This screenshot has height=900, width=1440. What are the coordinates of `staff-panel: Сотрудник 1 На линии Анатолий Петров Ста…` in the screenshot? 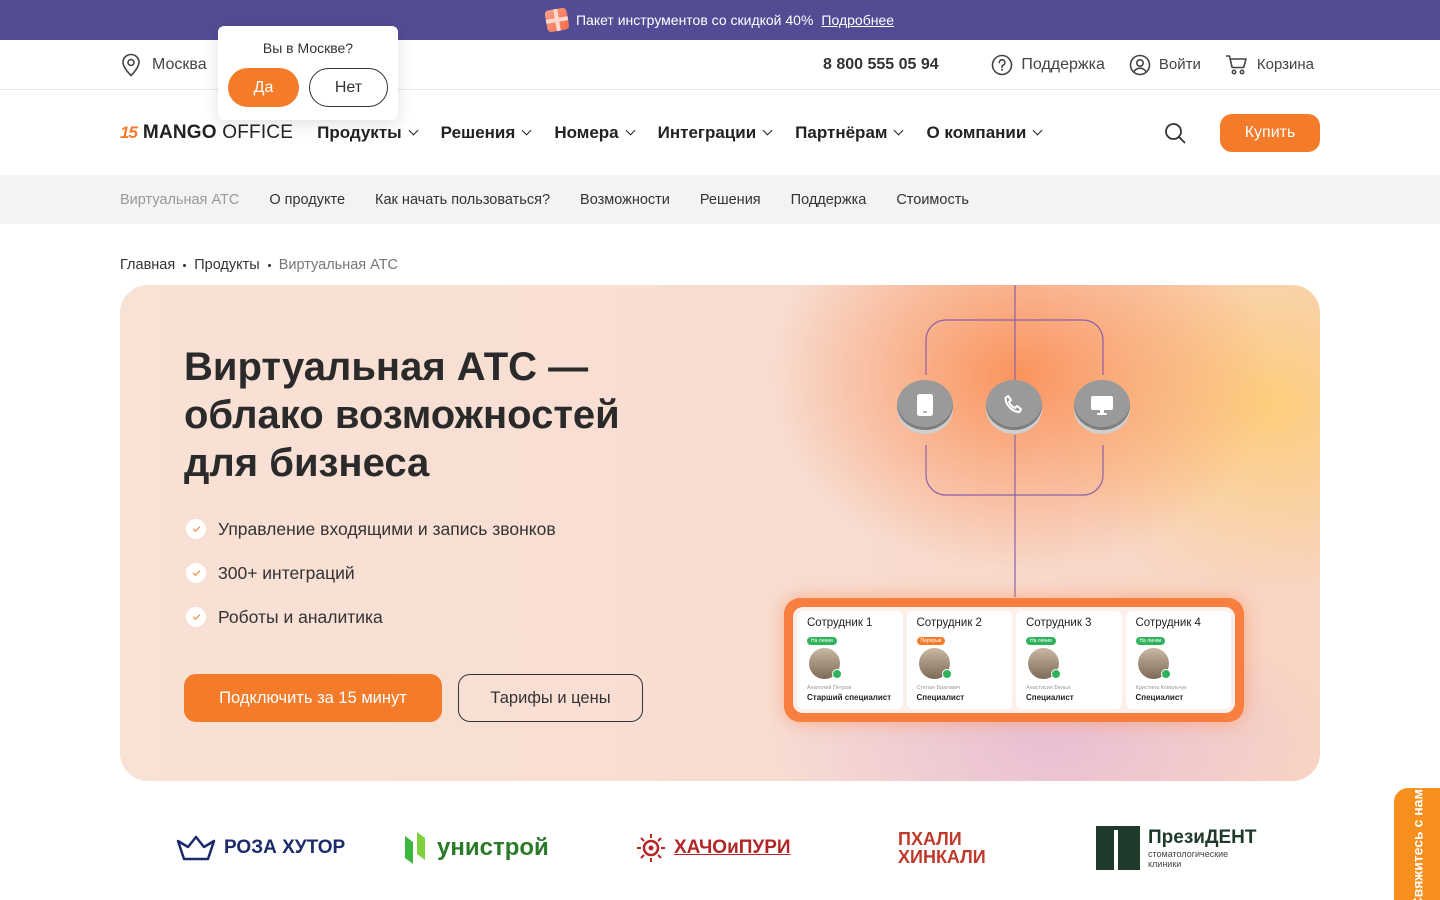 It's located at (1014, 660).